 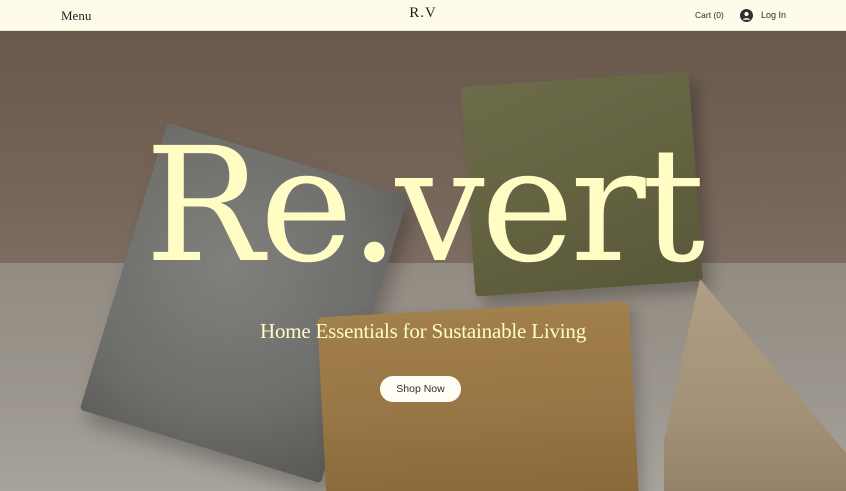 What do you see at coordinates (423, 15) in the screenshot?
I see `site-header: Menu R.V Cart (0) Log In` at bounding box center [423, 15].